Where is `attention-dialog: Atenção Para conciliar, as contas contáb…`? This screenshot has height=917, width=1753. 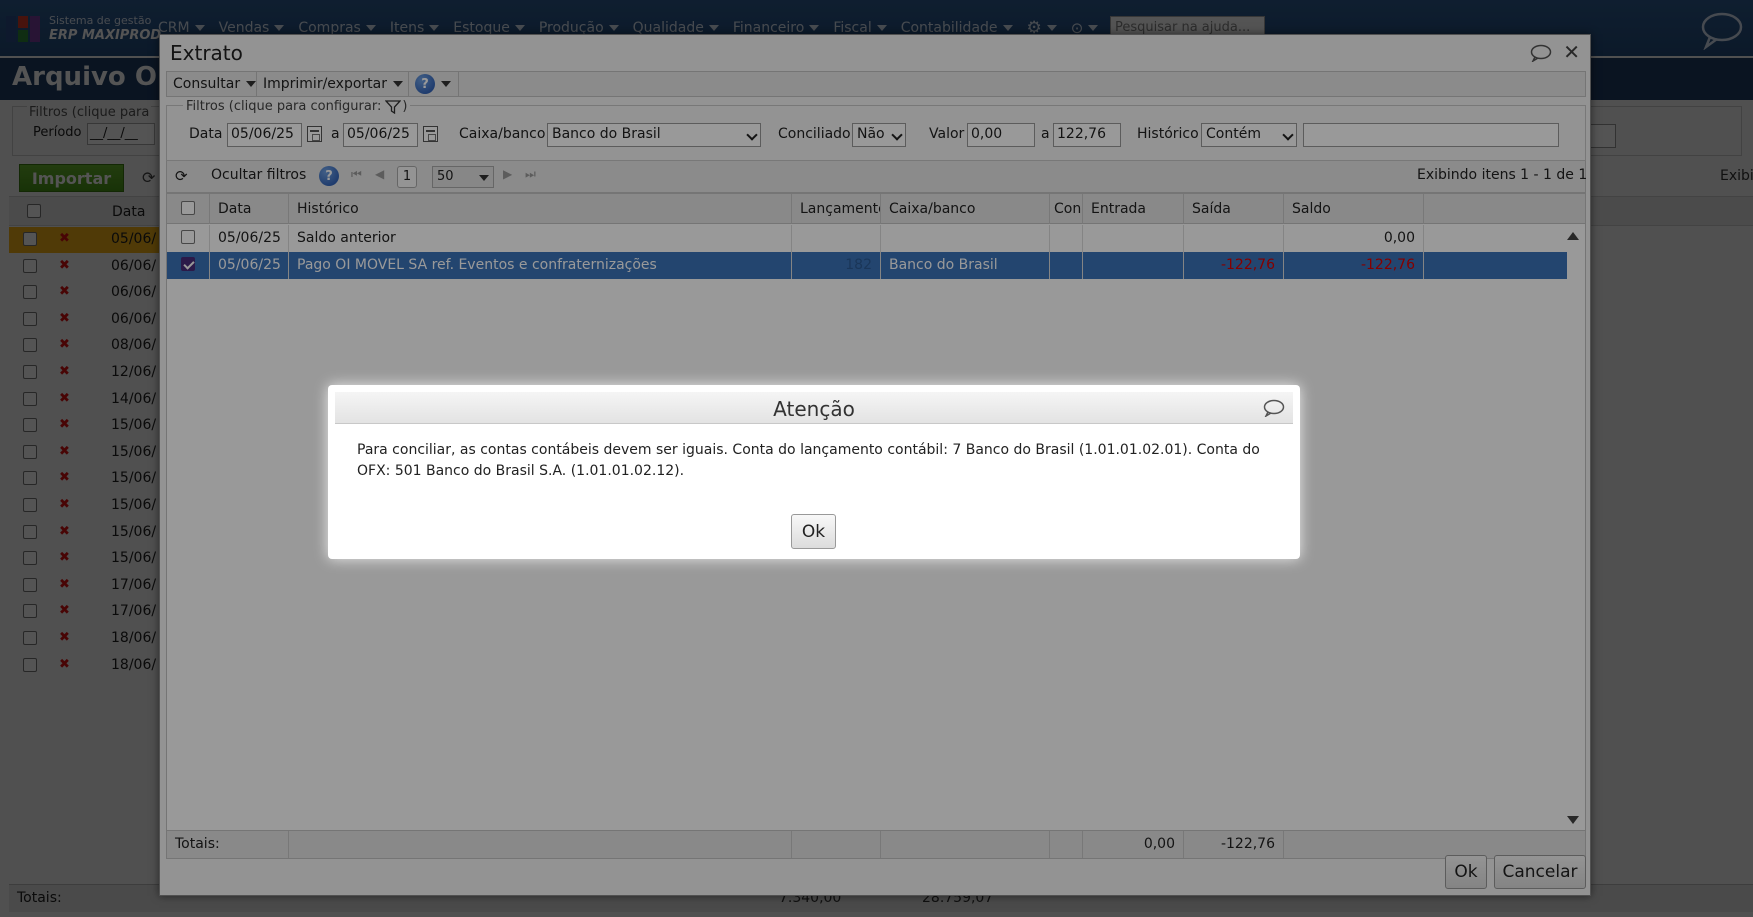
attention-dialog: Atenção Para conciliar, as contas contáb… is located at coordinates (814, 472).